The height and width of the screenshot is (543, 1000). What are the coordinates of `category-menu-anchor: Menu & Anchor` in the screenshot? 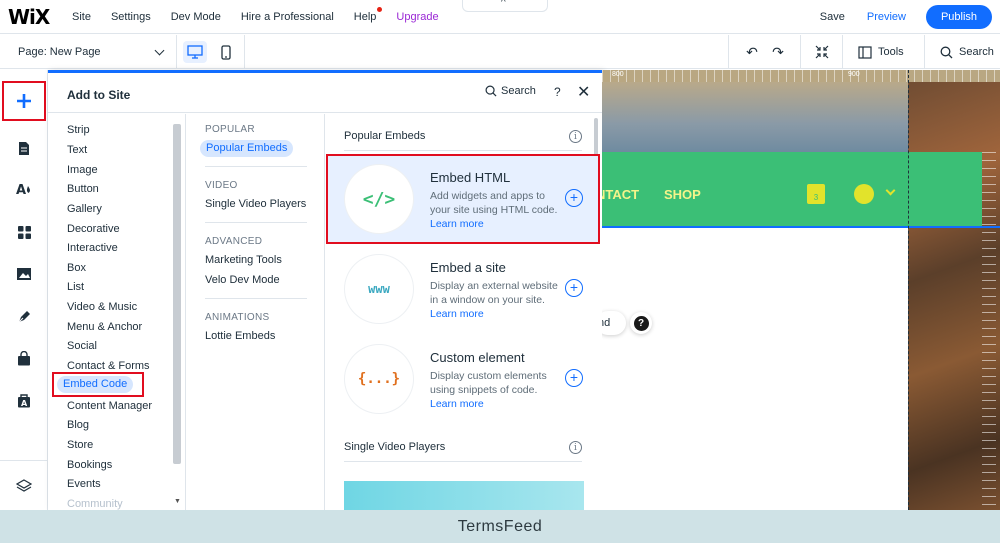 It's located at (104, 327).